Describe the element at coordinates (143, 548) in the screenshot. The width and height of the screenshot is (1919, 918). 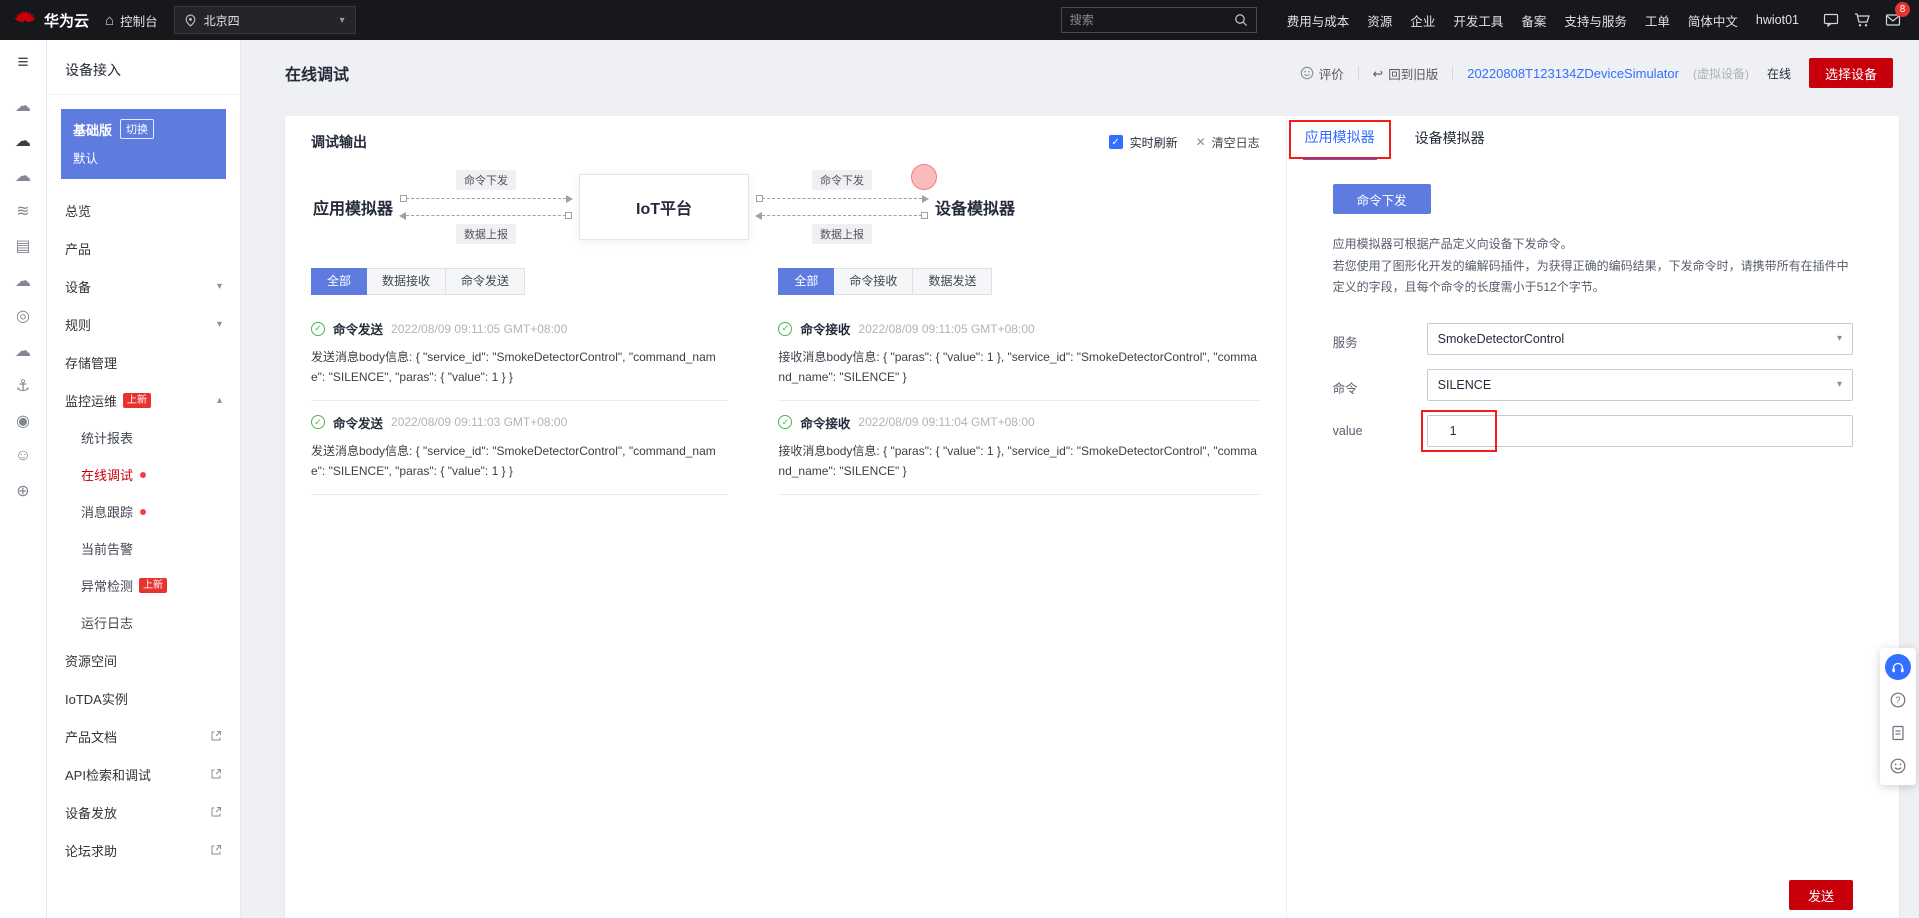
I see `sidebar-subitem-alarms: 当前告警` at that location.